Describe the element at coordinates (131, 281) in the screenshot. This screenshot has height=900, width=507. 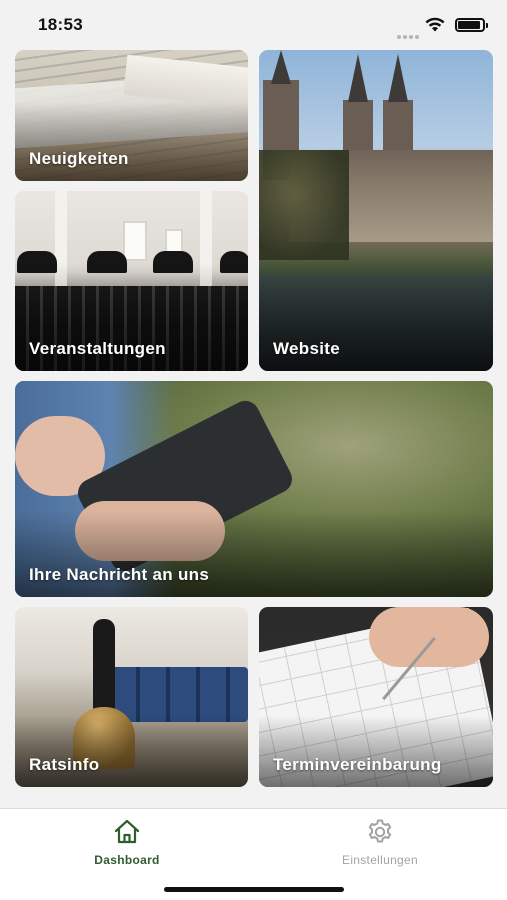
I see `tile-events: Veranstaltungen` at that location.